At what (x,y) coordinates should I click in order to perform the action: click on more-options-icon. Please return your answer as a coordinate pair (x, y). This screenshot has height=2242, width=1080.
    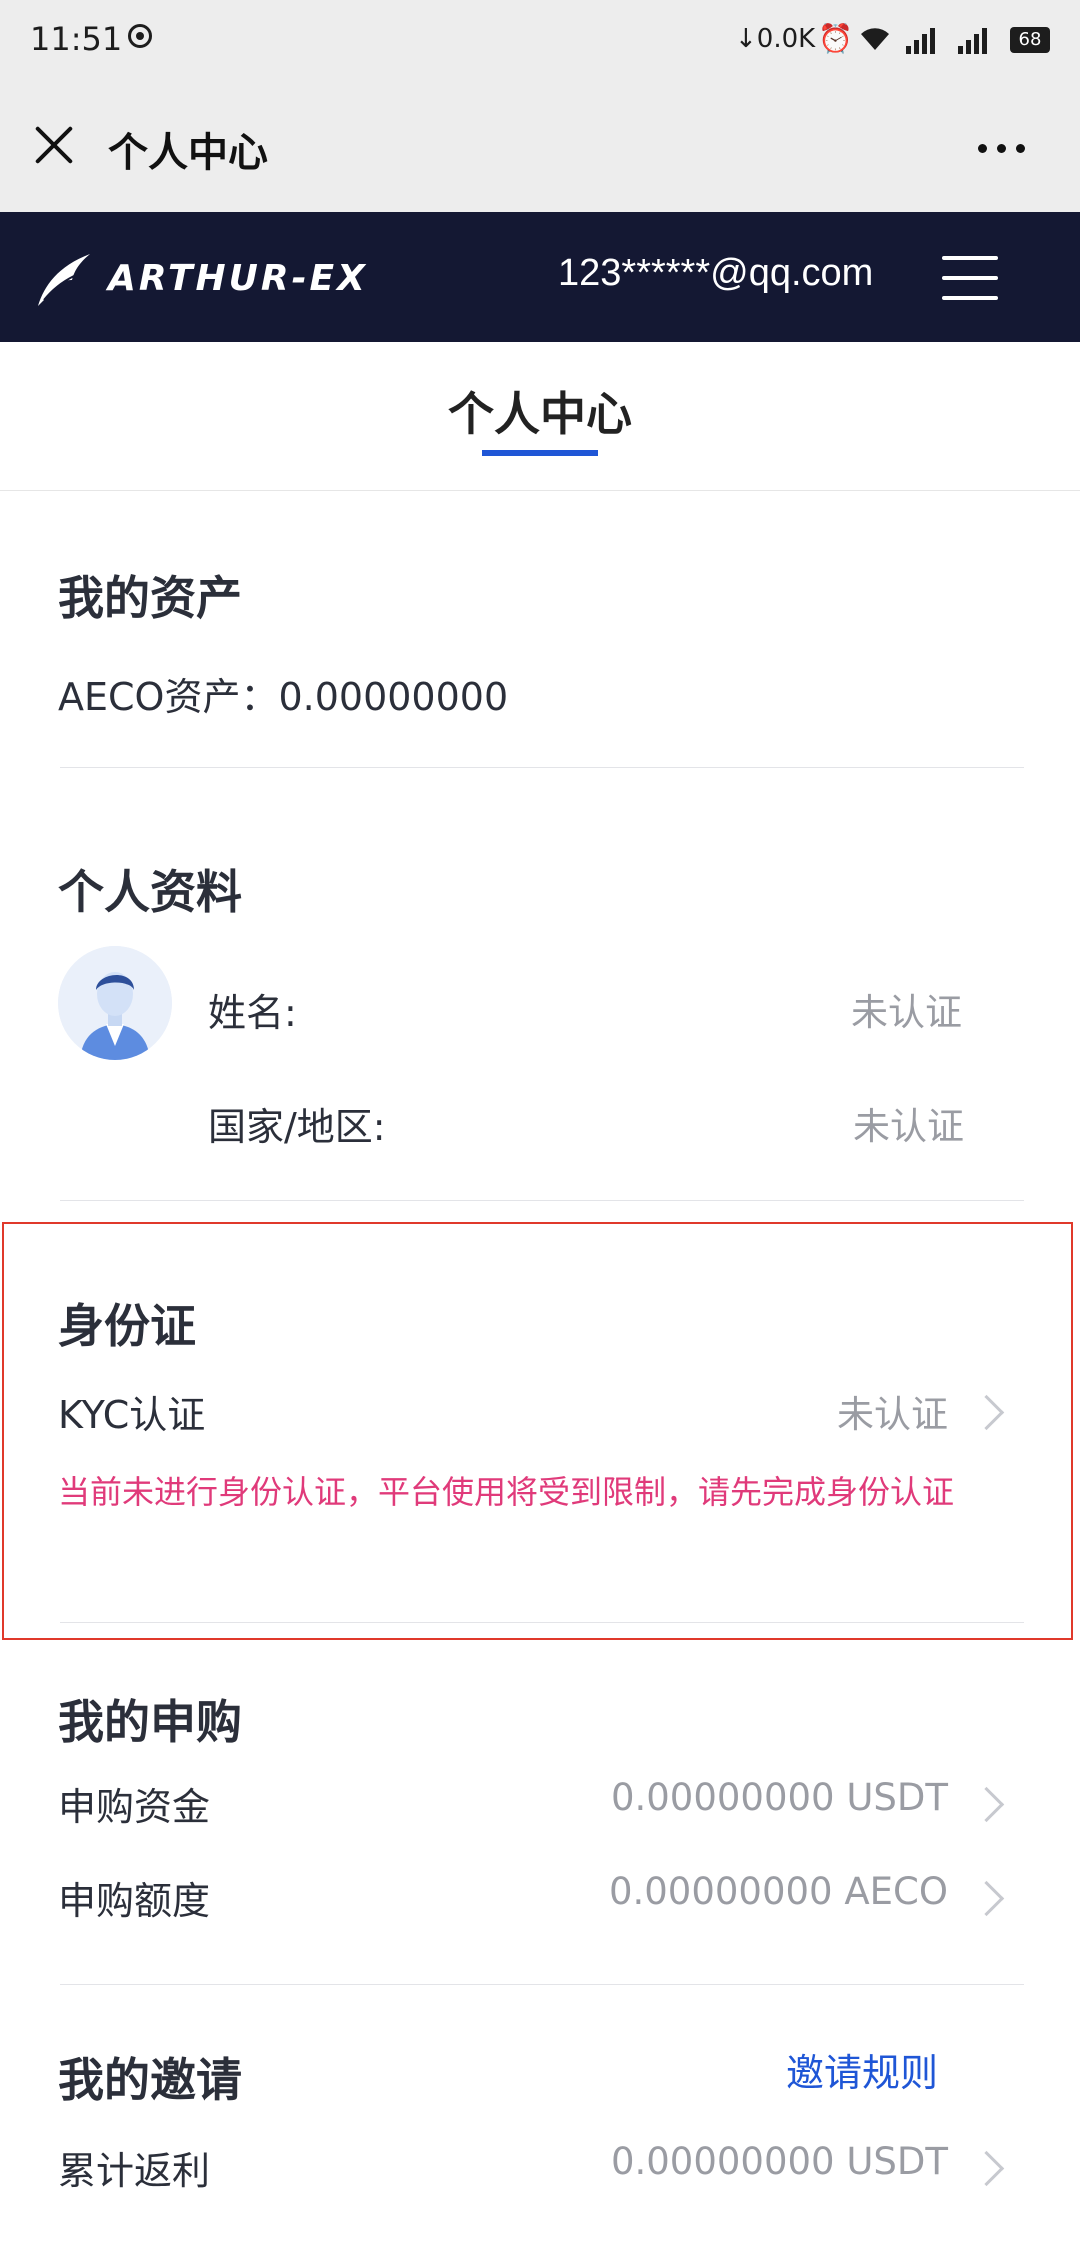
    Looking at the image, I should click on (1001, 148).